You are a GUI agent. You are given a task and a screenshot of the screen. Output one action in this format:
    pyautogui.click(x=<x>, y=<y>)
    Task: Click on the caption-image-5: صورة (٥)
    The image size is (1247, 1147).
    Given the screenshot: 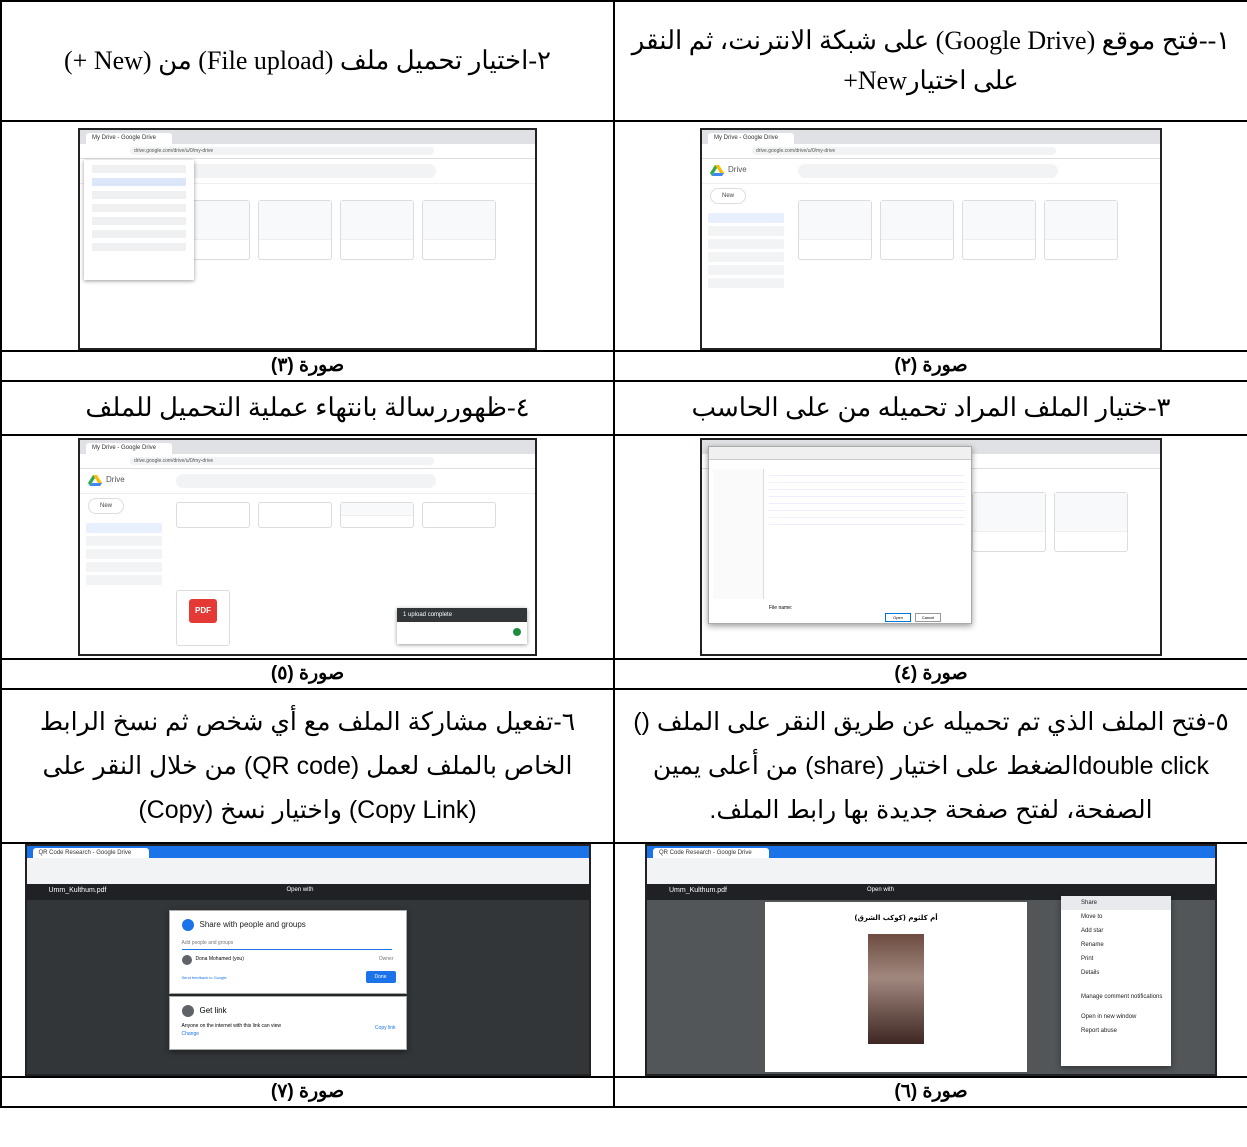 What is the action you would take?
    pyautogui.click(x=307, y=673)
    